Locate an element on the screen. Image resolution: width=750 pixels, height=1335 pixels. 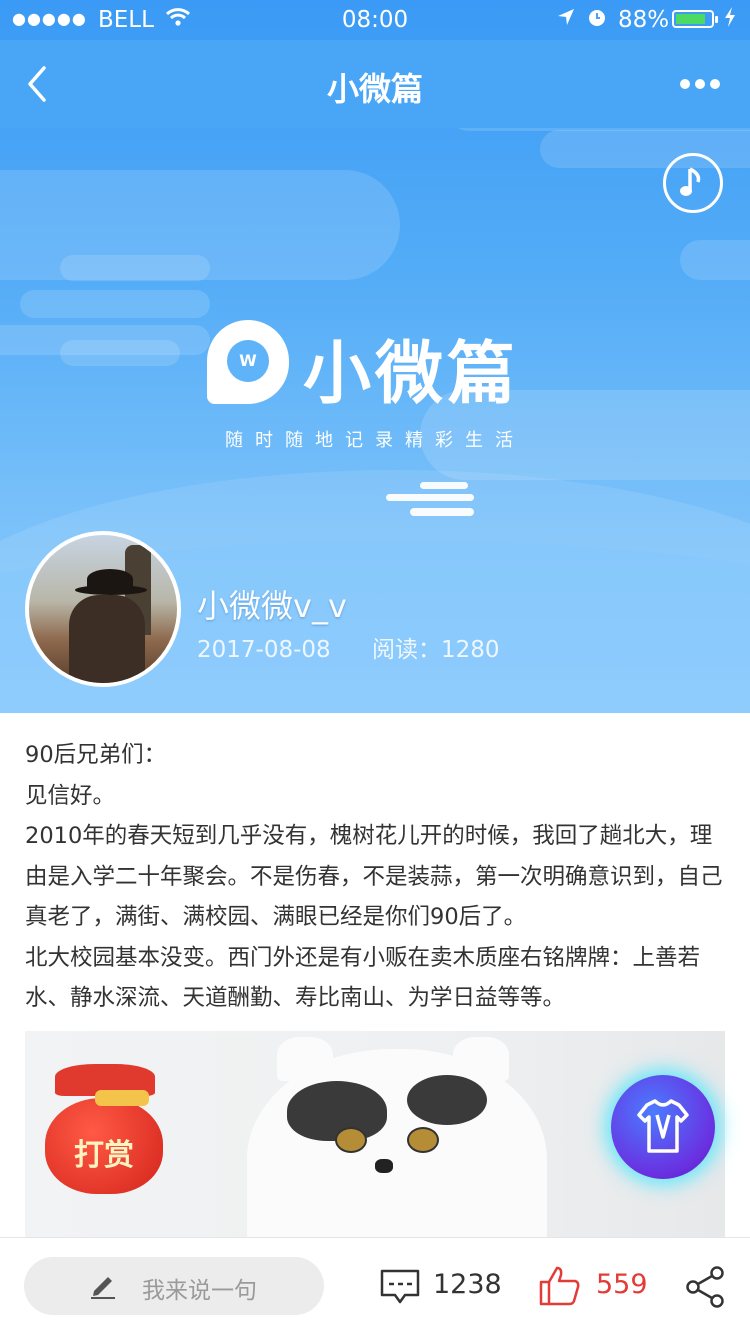
more-button is located at coordinates (705, 84).